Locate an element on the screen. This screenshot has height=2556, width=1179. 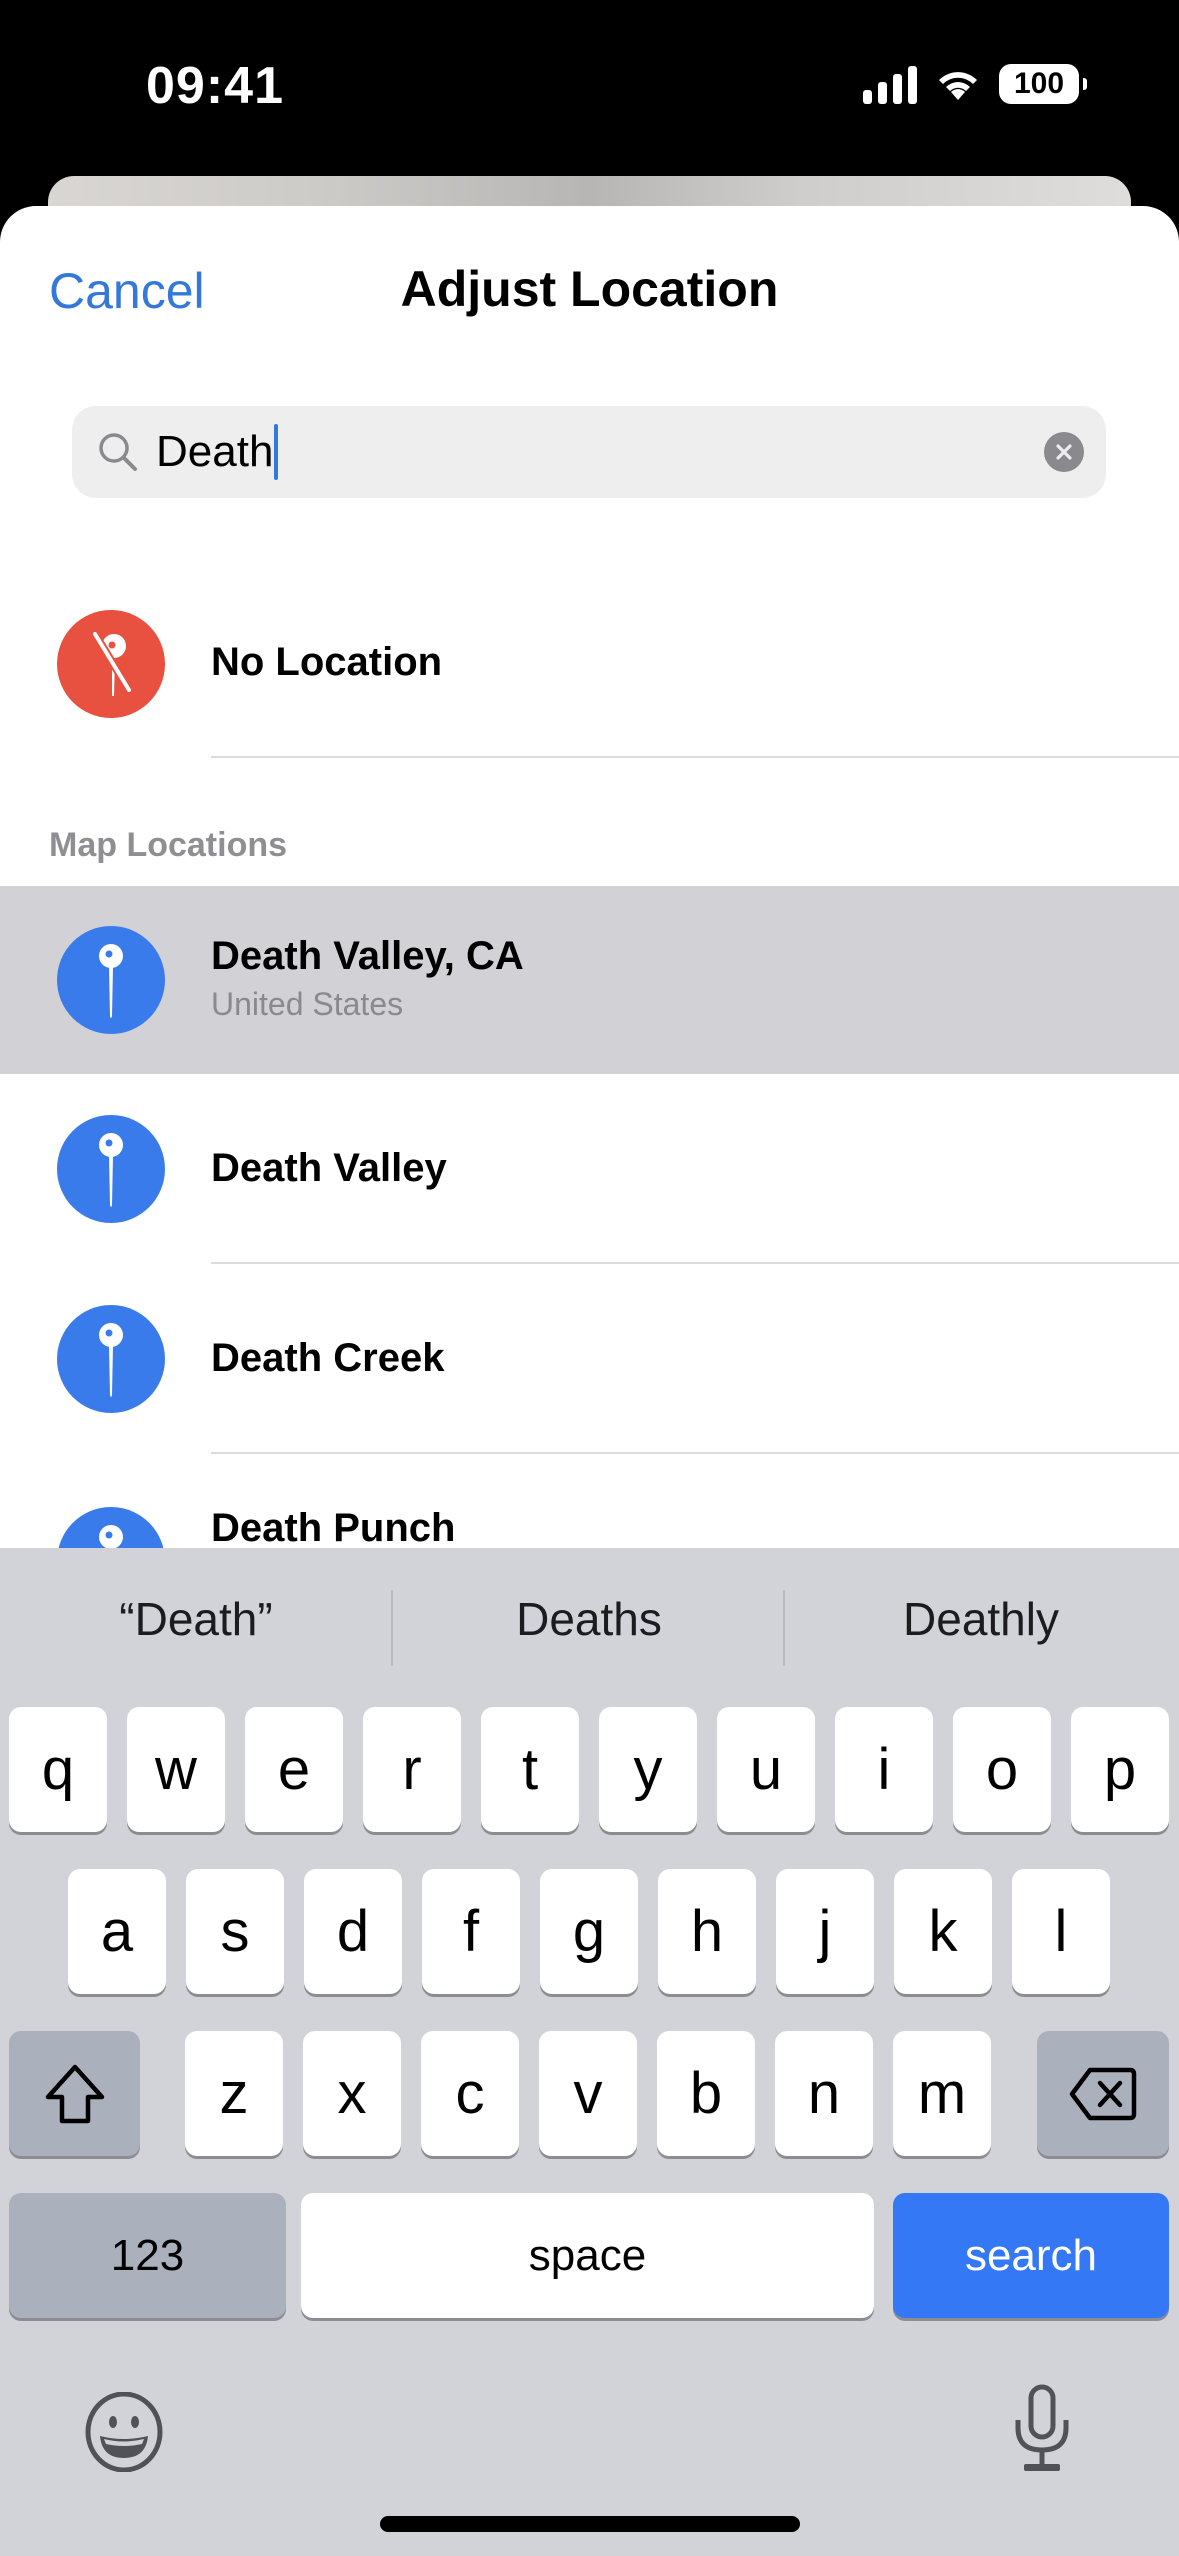
battery-icon: 100 is located at coordinates (1043, 84).